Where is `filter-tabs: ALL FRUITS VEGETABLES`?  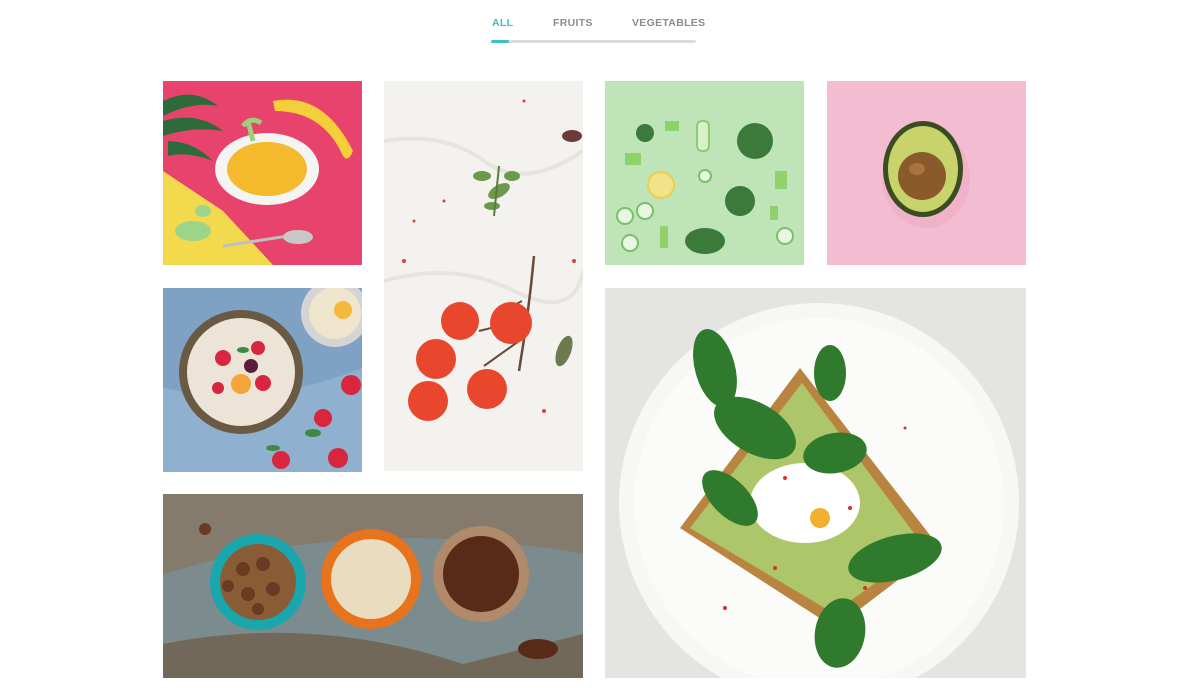
filter-tabs: ALL FRUITS VEGETABLES is located at coordinates (598, 31).